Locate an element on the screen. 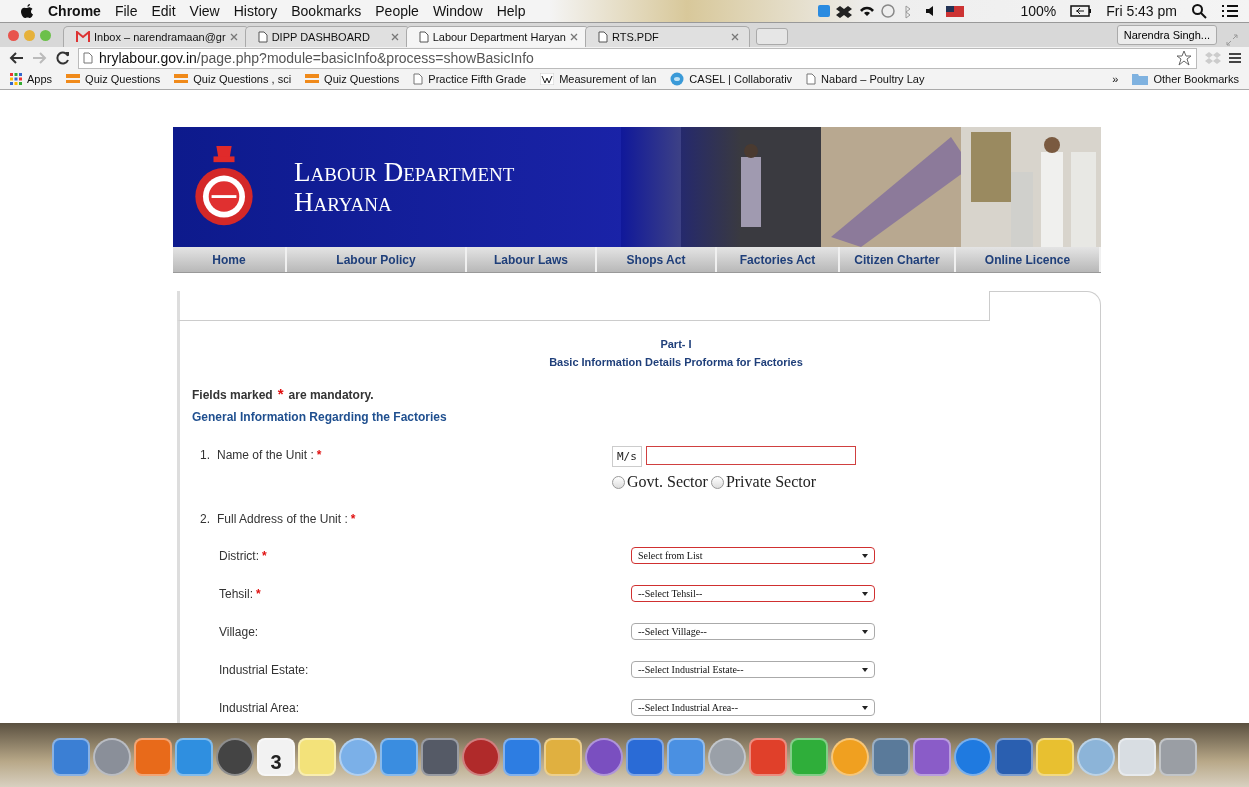 This screenshot has width=1249, height=787. prefix-label: M/s is located at coordinates (627, 456).